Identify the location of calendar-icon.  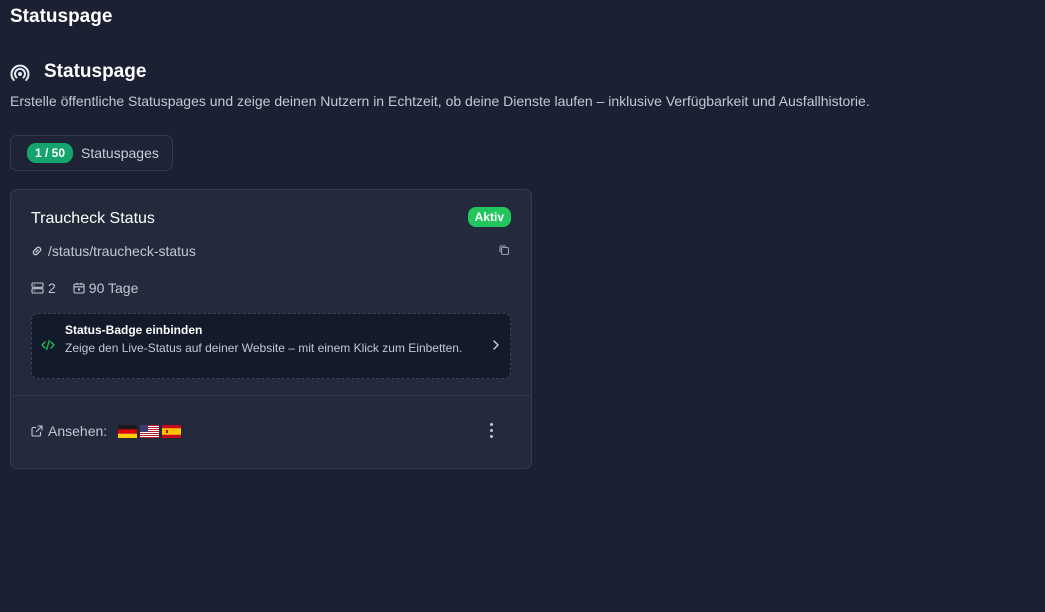
(79, 288).